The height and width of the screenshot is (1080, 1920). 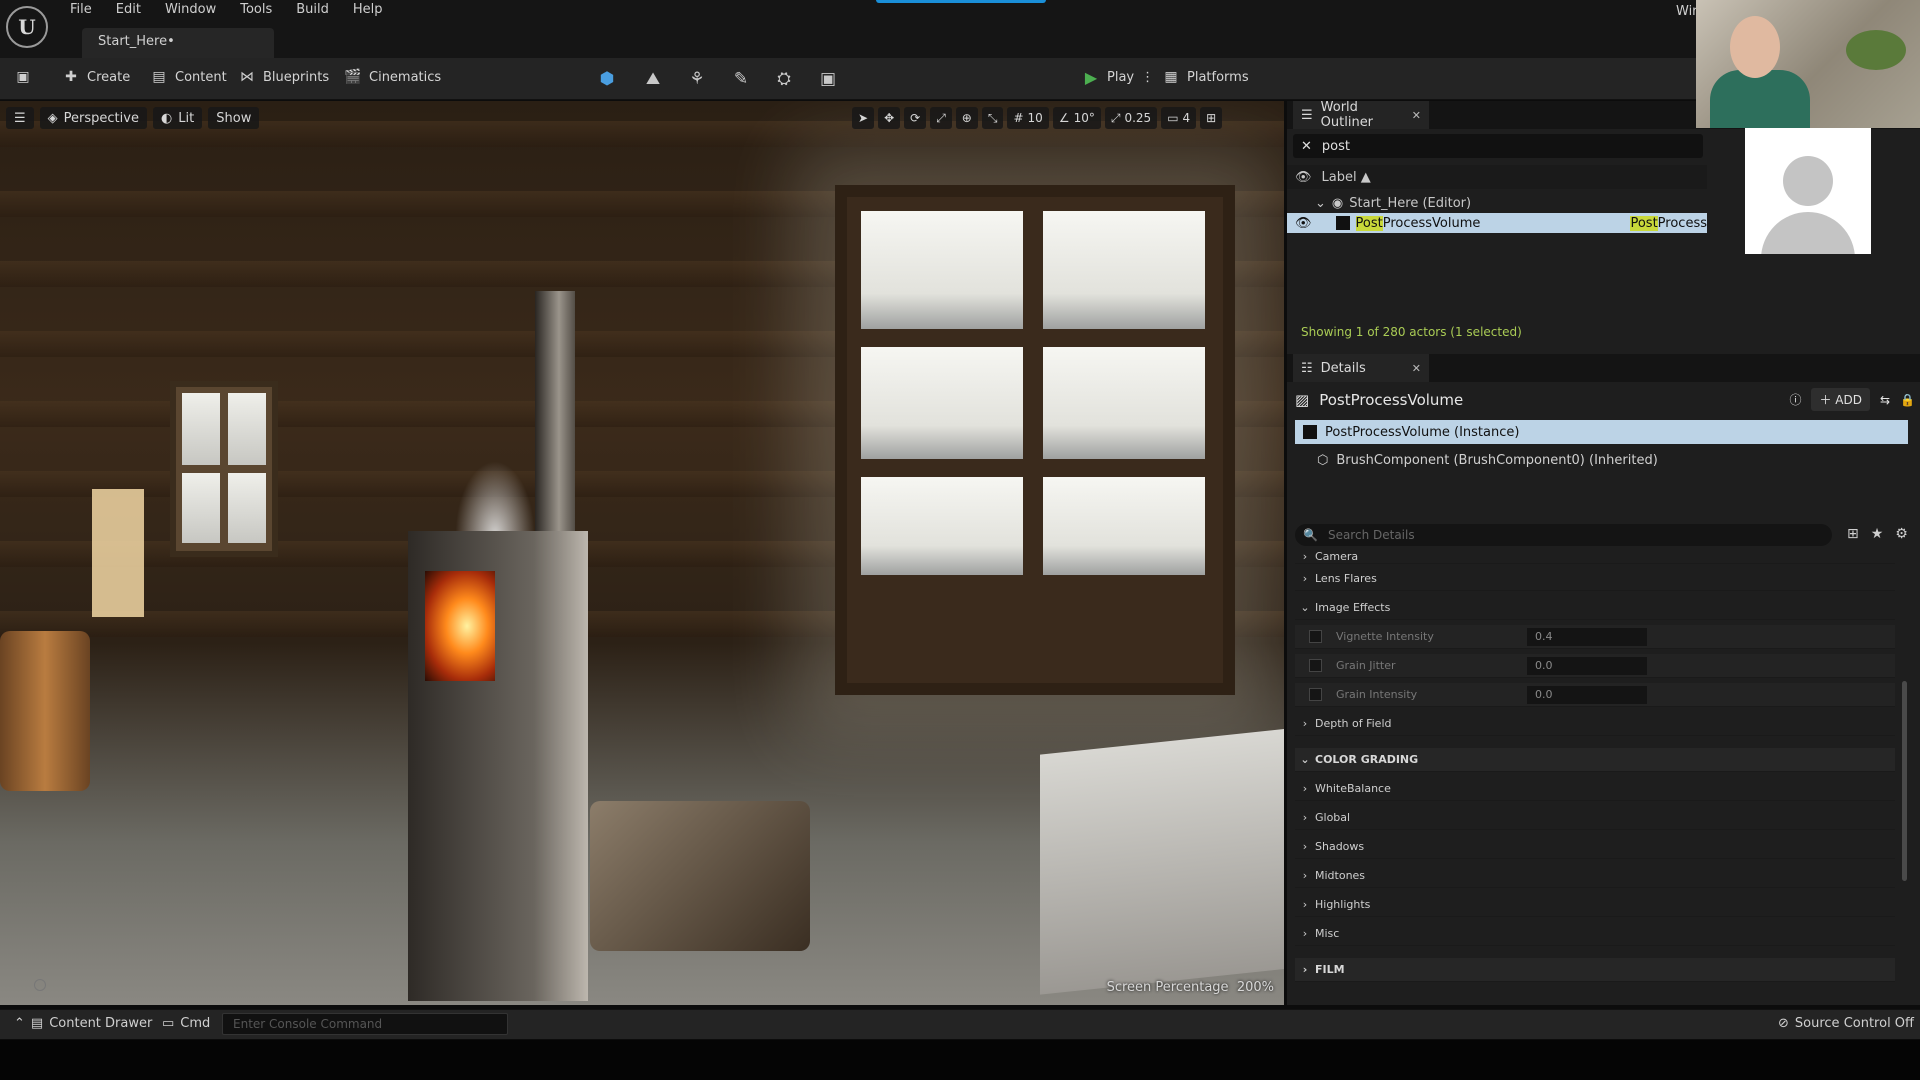 What do you see at coordinates (1587, 636) in the screenshot?
I see `vignette-value-field: 0.4` at bounding box center [1587, 636].